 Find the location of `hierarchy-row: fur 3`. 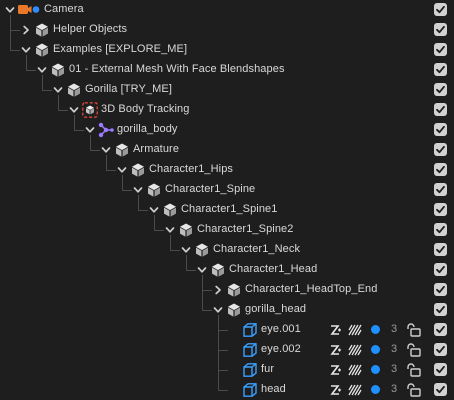

hierarchy-row: fur 3 is located at coordinates (227, 370).